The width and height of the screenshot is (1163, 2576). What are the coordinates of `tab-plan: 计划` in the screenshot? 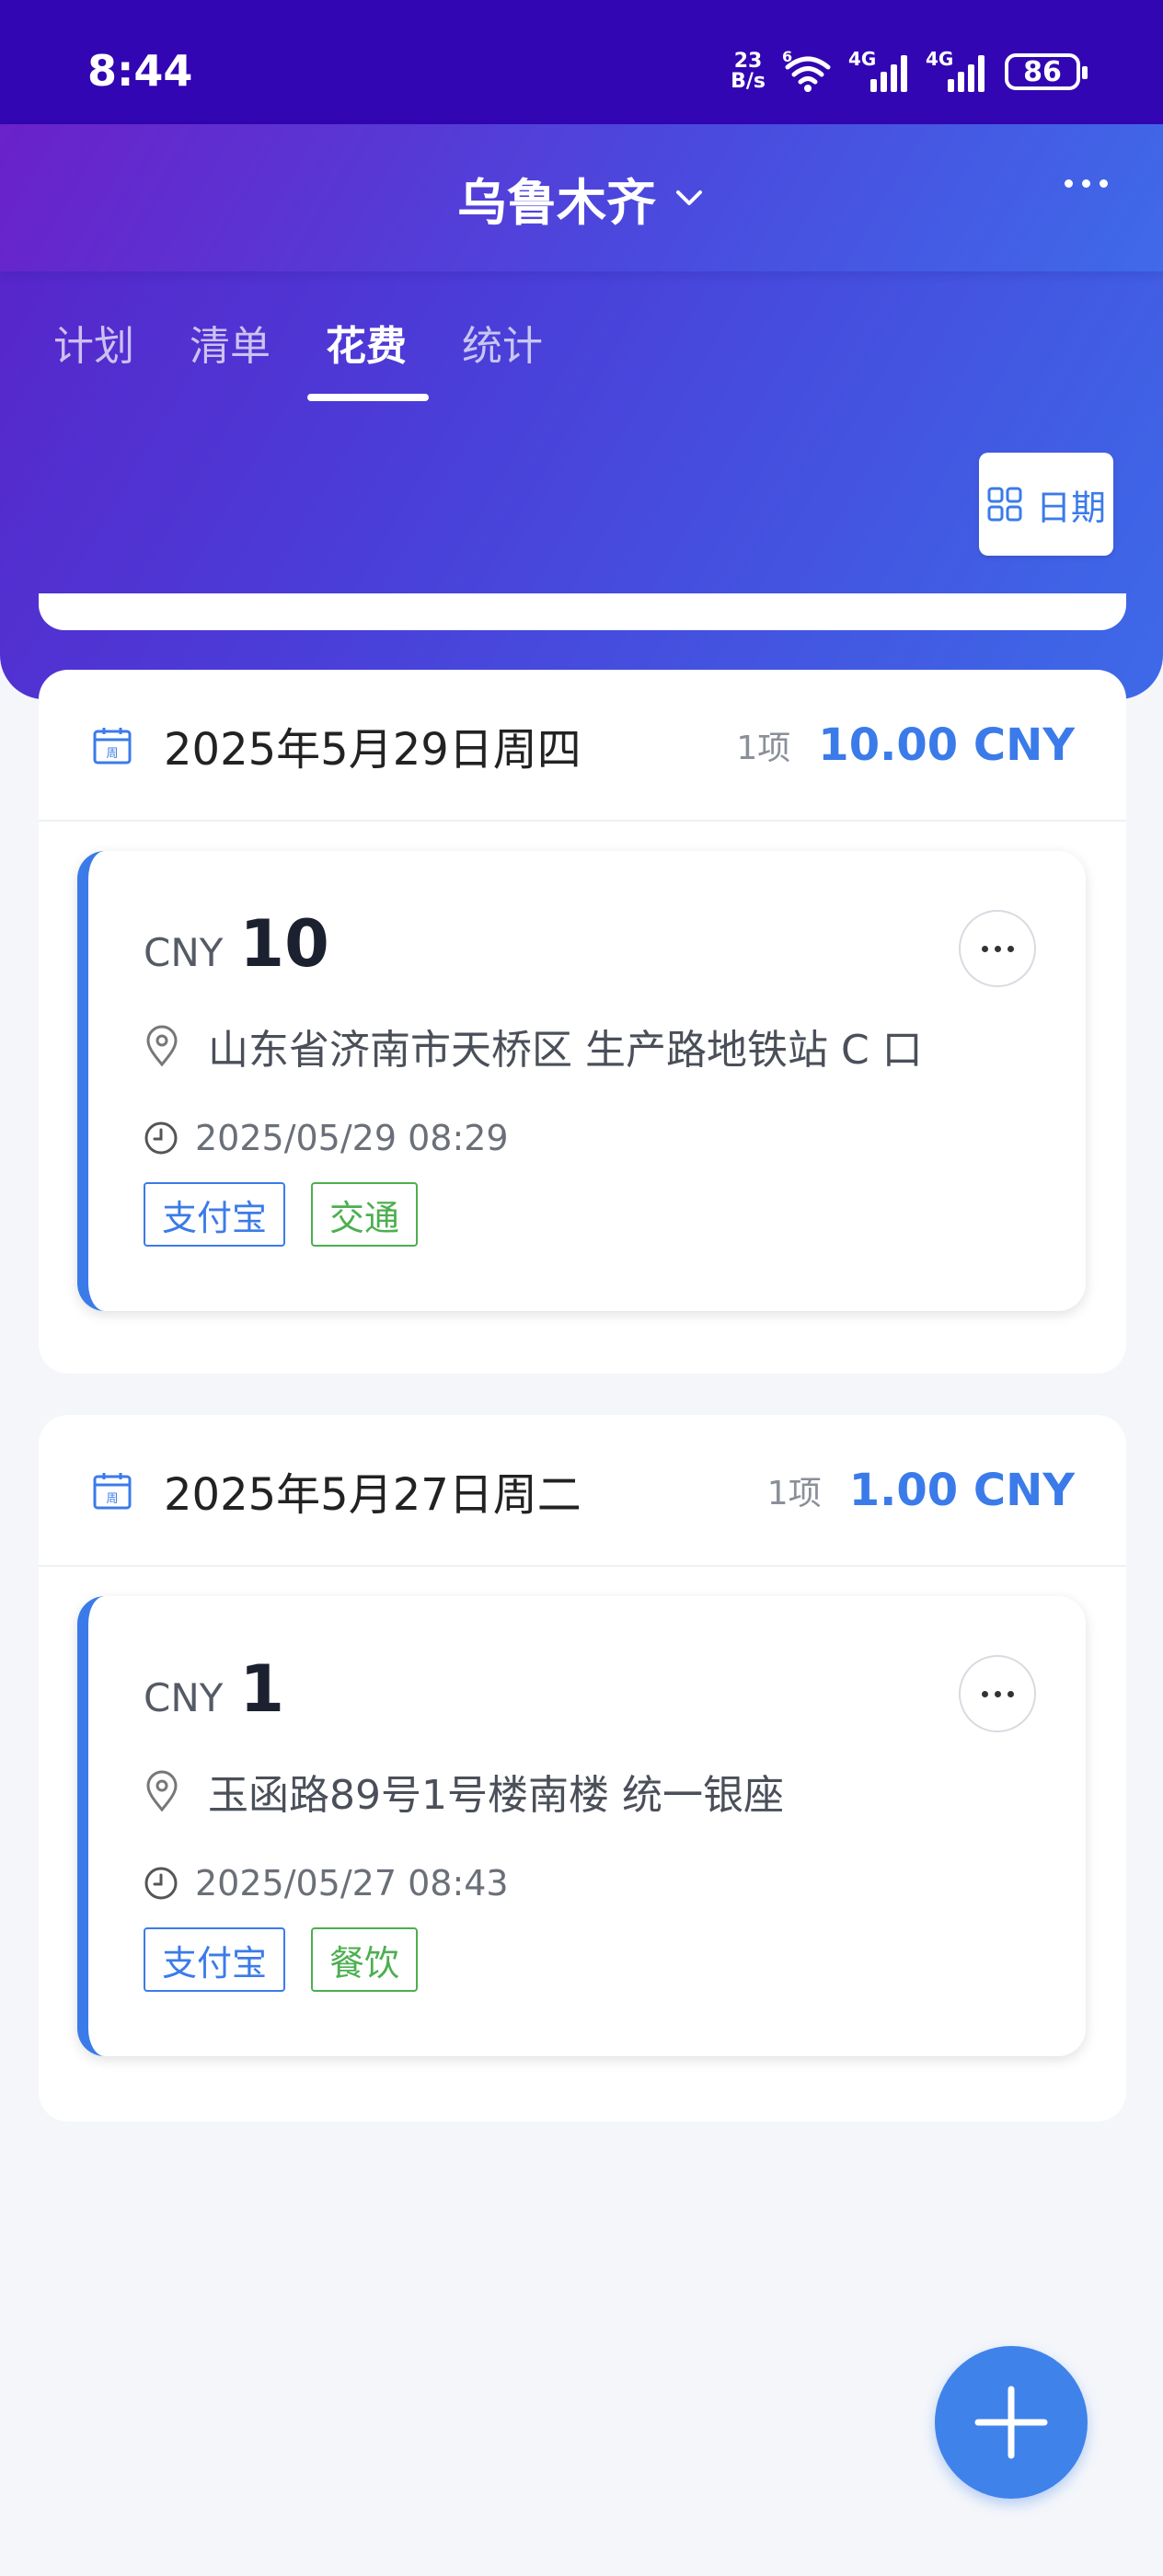 It's located at (94, 342).